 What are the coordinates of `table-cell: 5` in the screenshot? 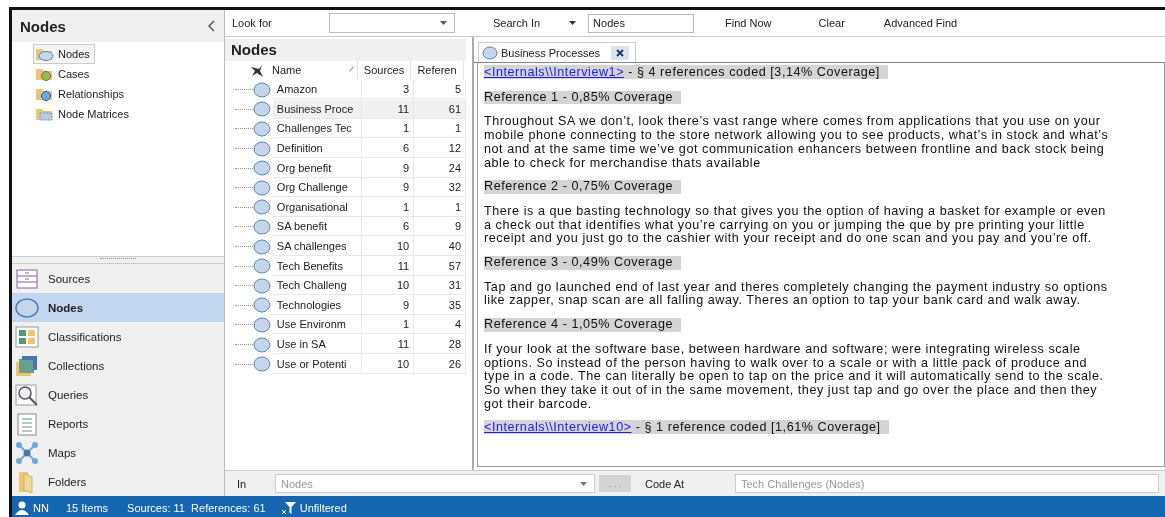 It's located at (440, 90).